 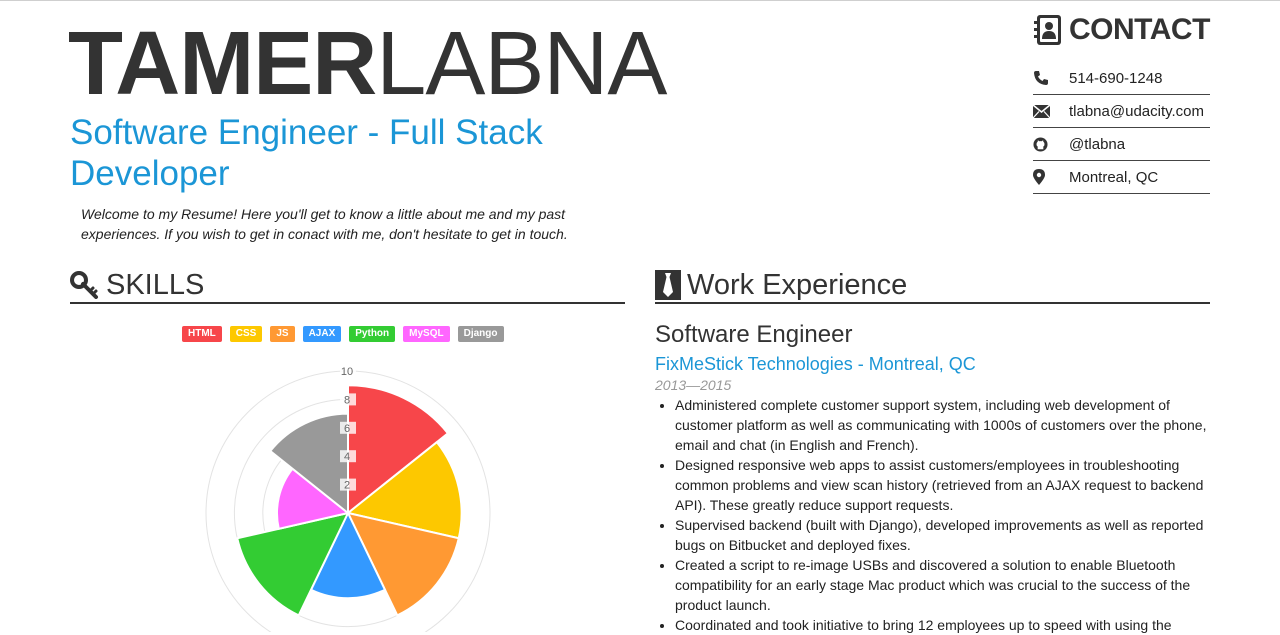 I want to click on legend-js: JS, so click(x=282, y=334).